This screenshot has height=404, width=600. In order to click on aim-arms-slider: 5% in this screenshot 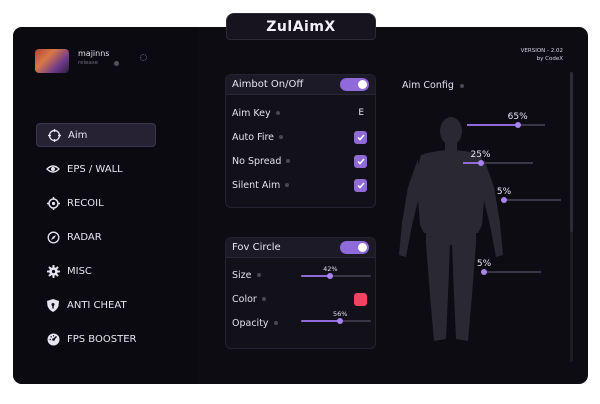, I will do `click(529, 195)`.